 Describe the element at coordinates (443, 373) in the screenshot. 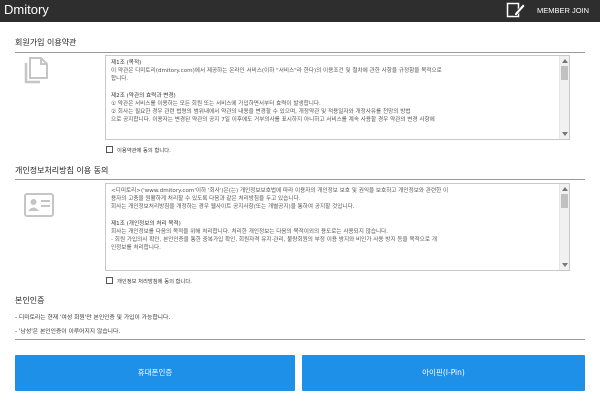

I see `ipin-verify-button: 아이핀(I-Pin)` at that location.